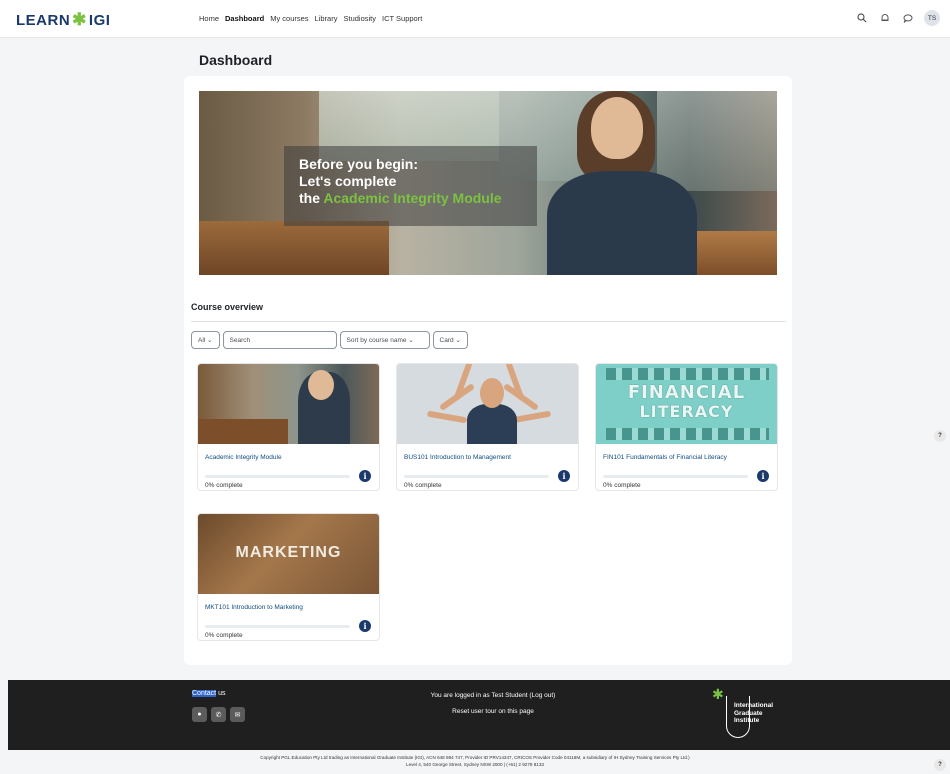  What do you see at coordinates (205, 340) in the screenshot?
I see `grouping-dropdown: All ⌄` at bounding box center [205, 340].